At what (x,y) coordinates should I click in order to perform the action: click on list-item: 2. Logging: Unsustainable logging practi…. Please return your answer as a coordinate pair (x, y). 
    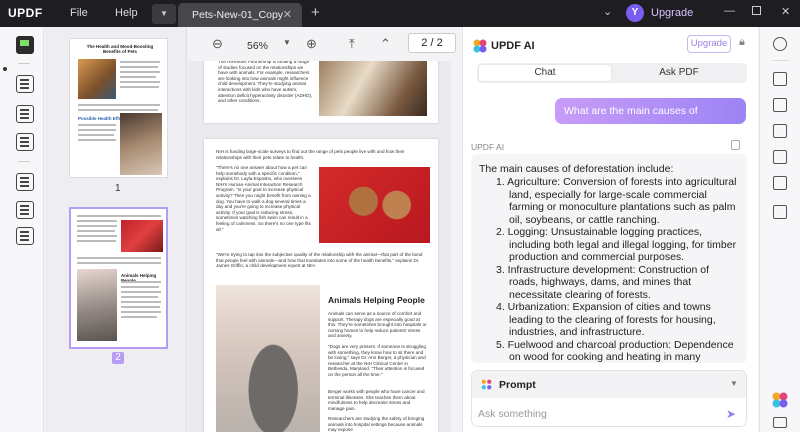
    Looking at the image, I should click on (616, 244).